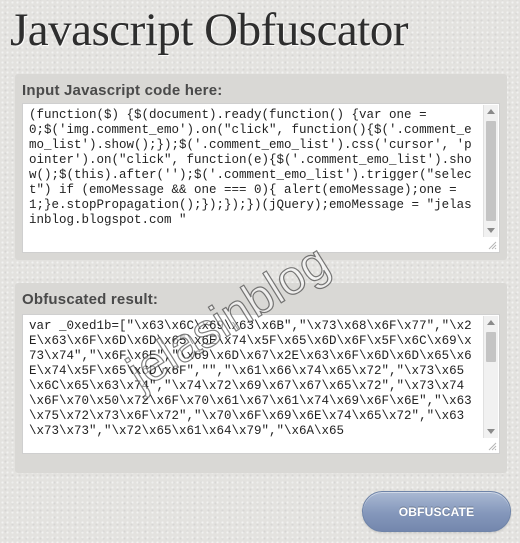 The width and height of the screenshot is (520, 543). I want to click on page-title: Javascript Obfuscator, so click(209, 30).